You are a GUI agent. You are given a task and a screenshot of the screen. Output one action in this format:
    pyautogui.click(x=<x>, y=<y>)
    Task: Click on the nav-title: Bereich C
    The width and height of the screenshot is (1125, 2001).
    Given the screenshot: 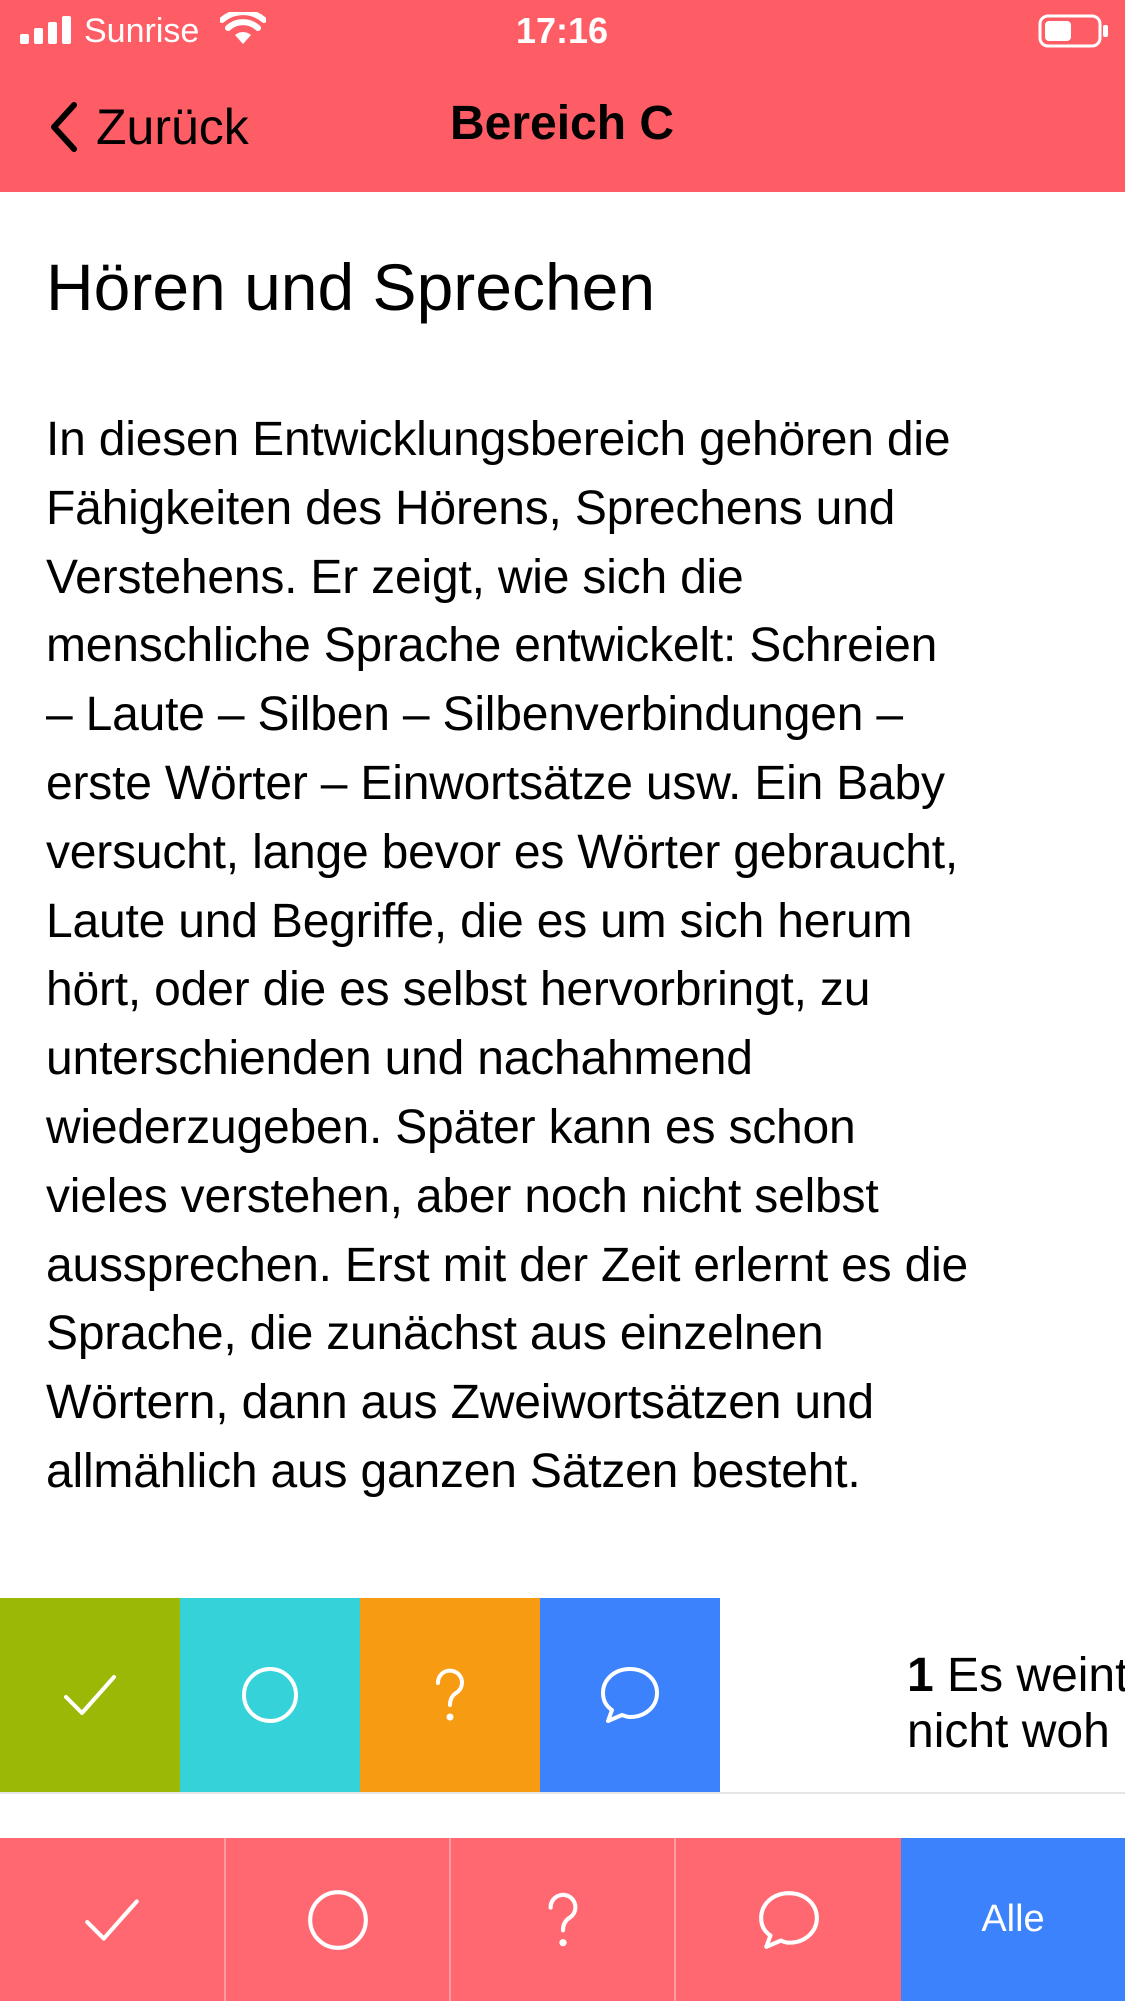 What is the action you would take?
    pyautogui.click(x=562, y=123)
    